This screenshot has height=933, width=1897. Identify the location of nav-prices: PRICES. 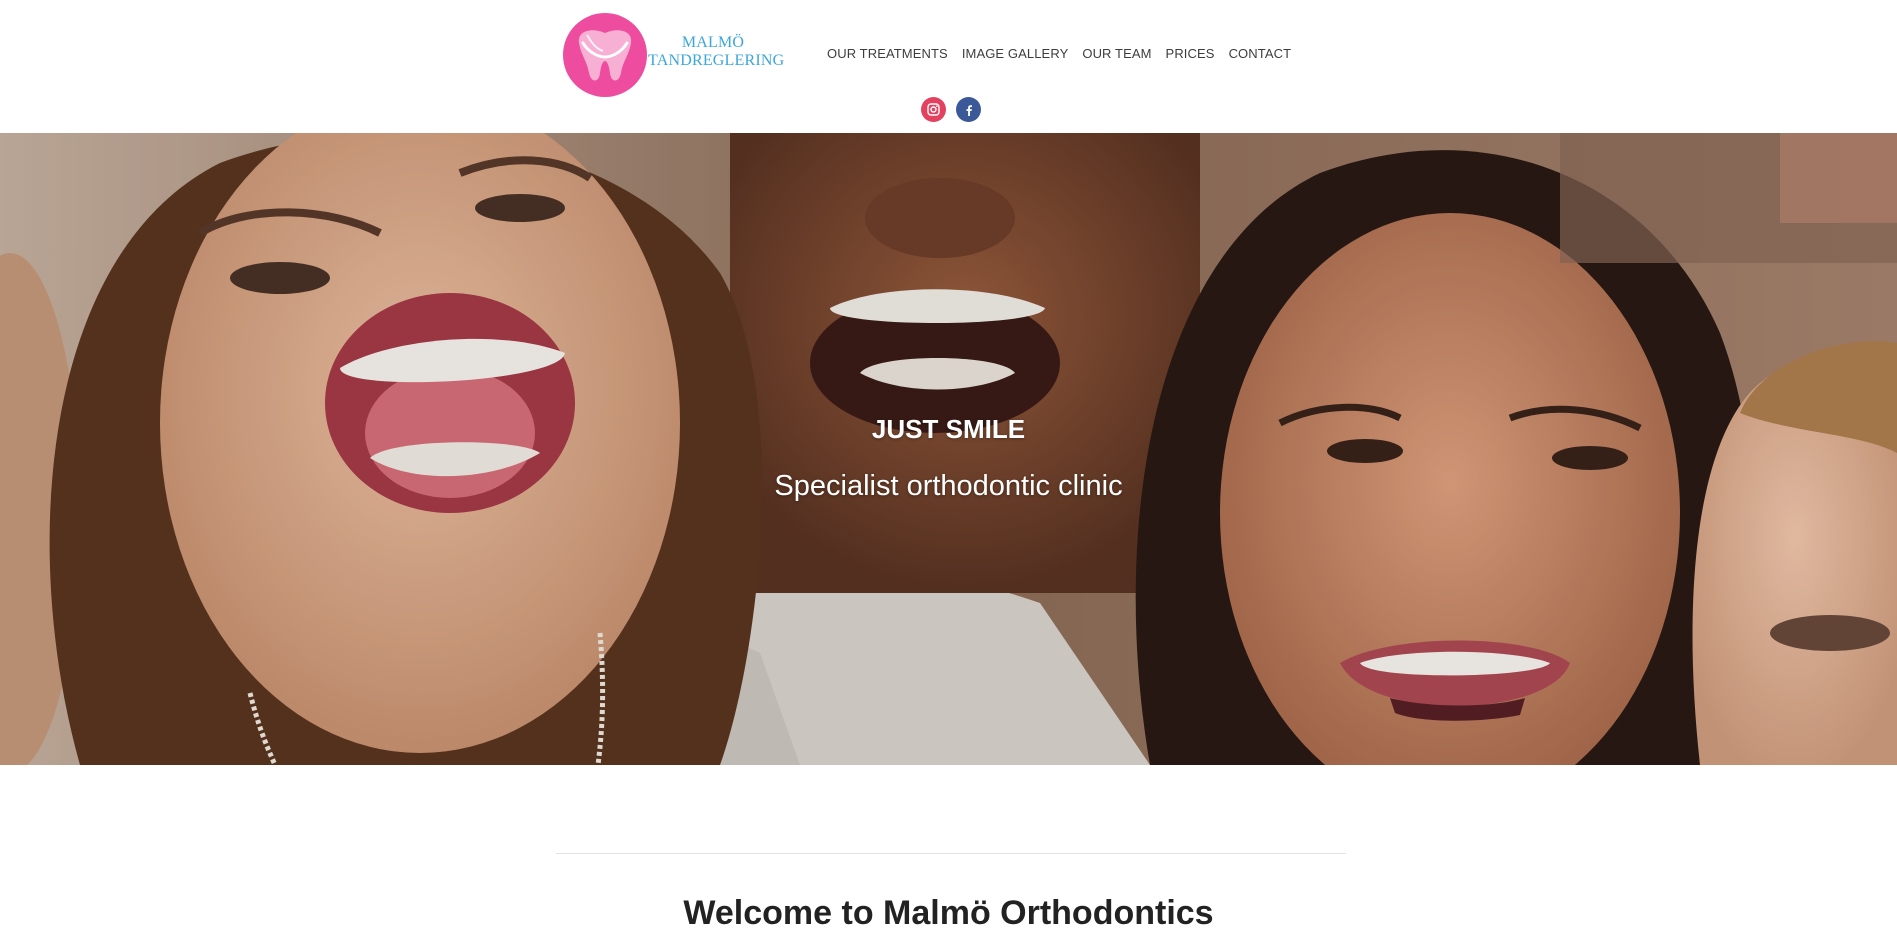
(1190, 54).